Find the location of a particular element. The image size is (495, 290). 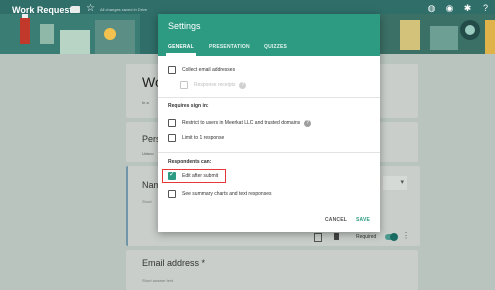

collect-email-checkbox is located at coordinates (172, 70).